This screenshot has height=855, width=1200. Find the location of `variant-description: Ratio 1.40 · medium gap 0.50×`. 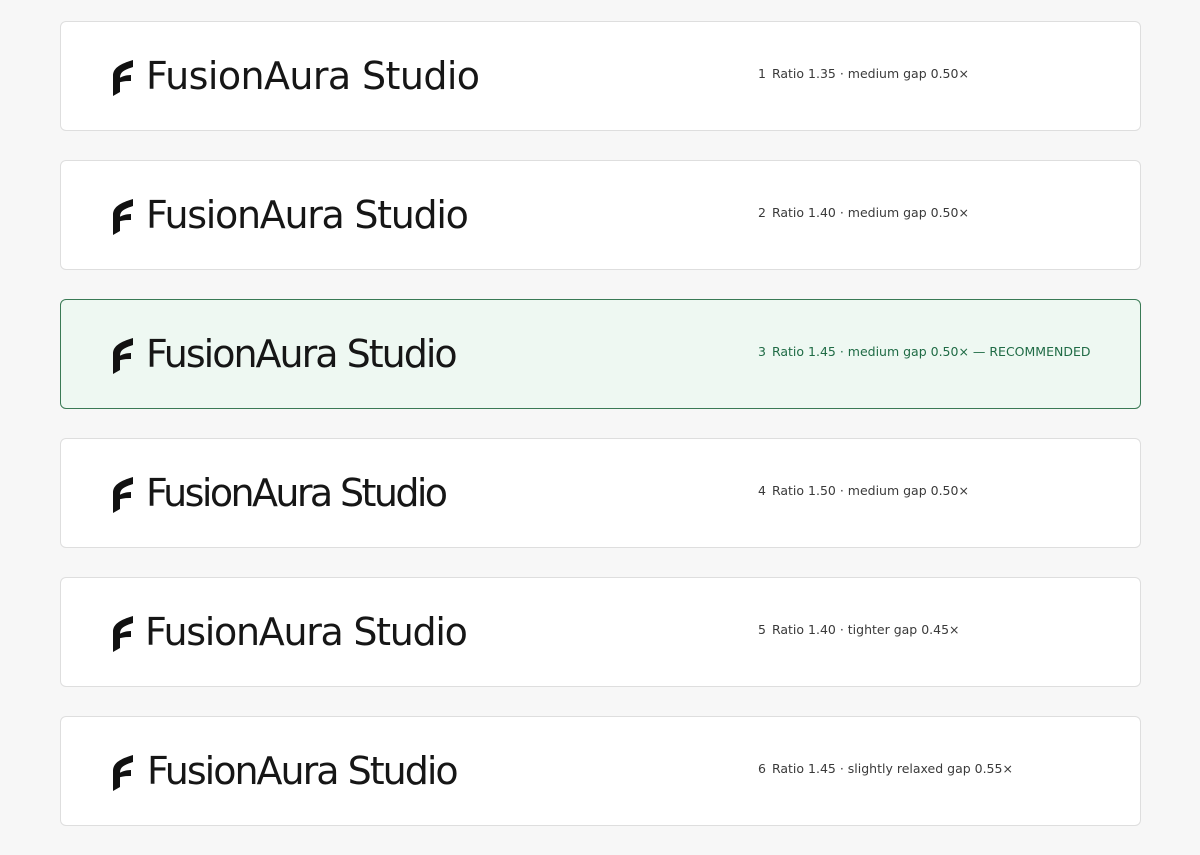

variant-description: Ratio 1.40 · medium gap 0.50× is located at coordinates (870, 212).